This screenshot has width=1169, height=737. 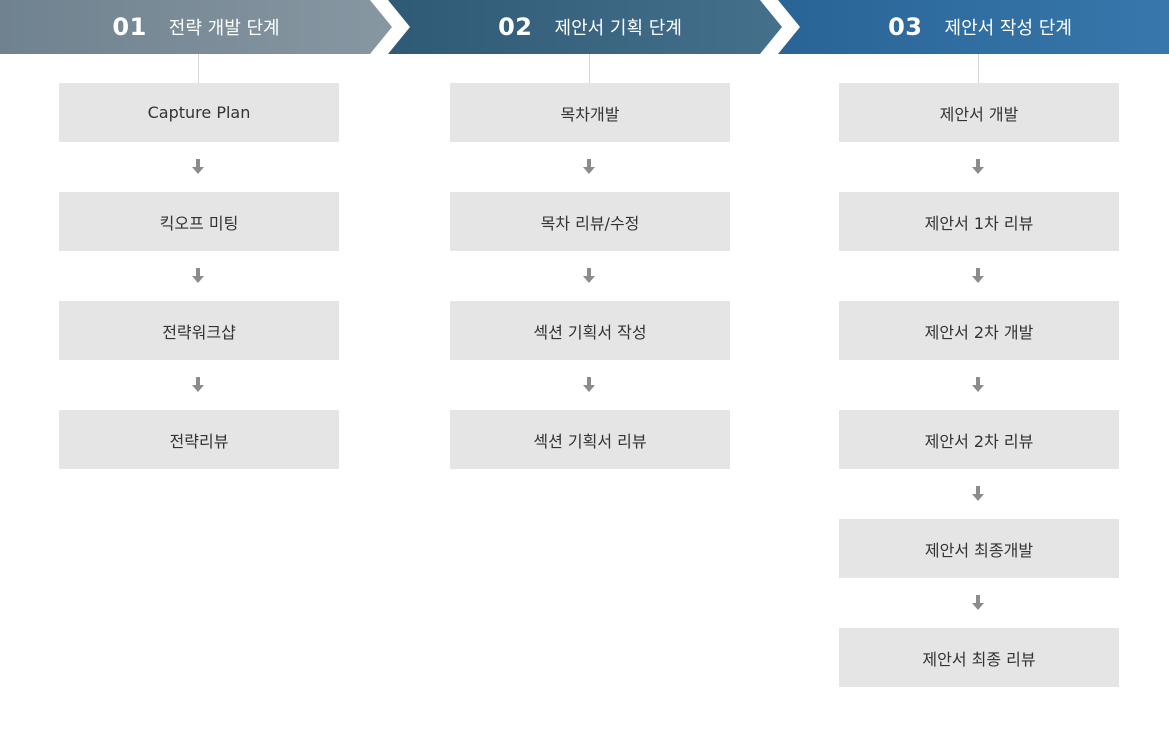 What do you see at coordinates (129, 27) in the screenshot?
I see `phase-1-number: 01` at bounding box center [129, 27].